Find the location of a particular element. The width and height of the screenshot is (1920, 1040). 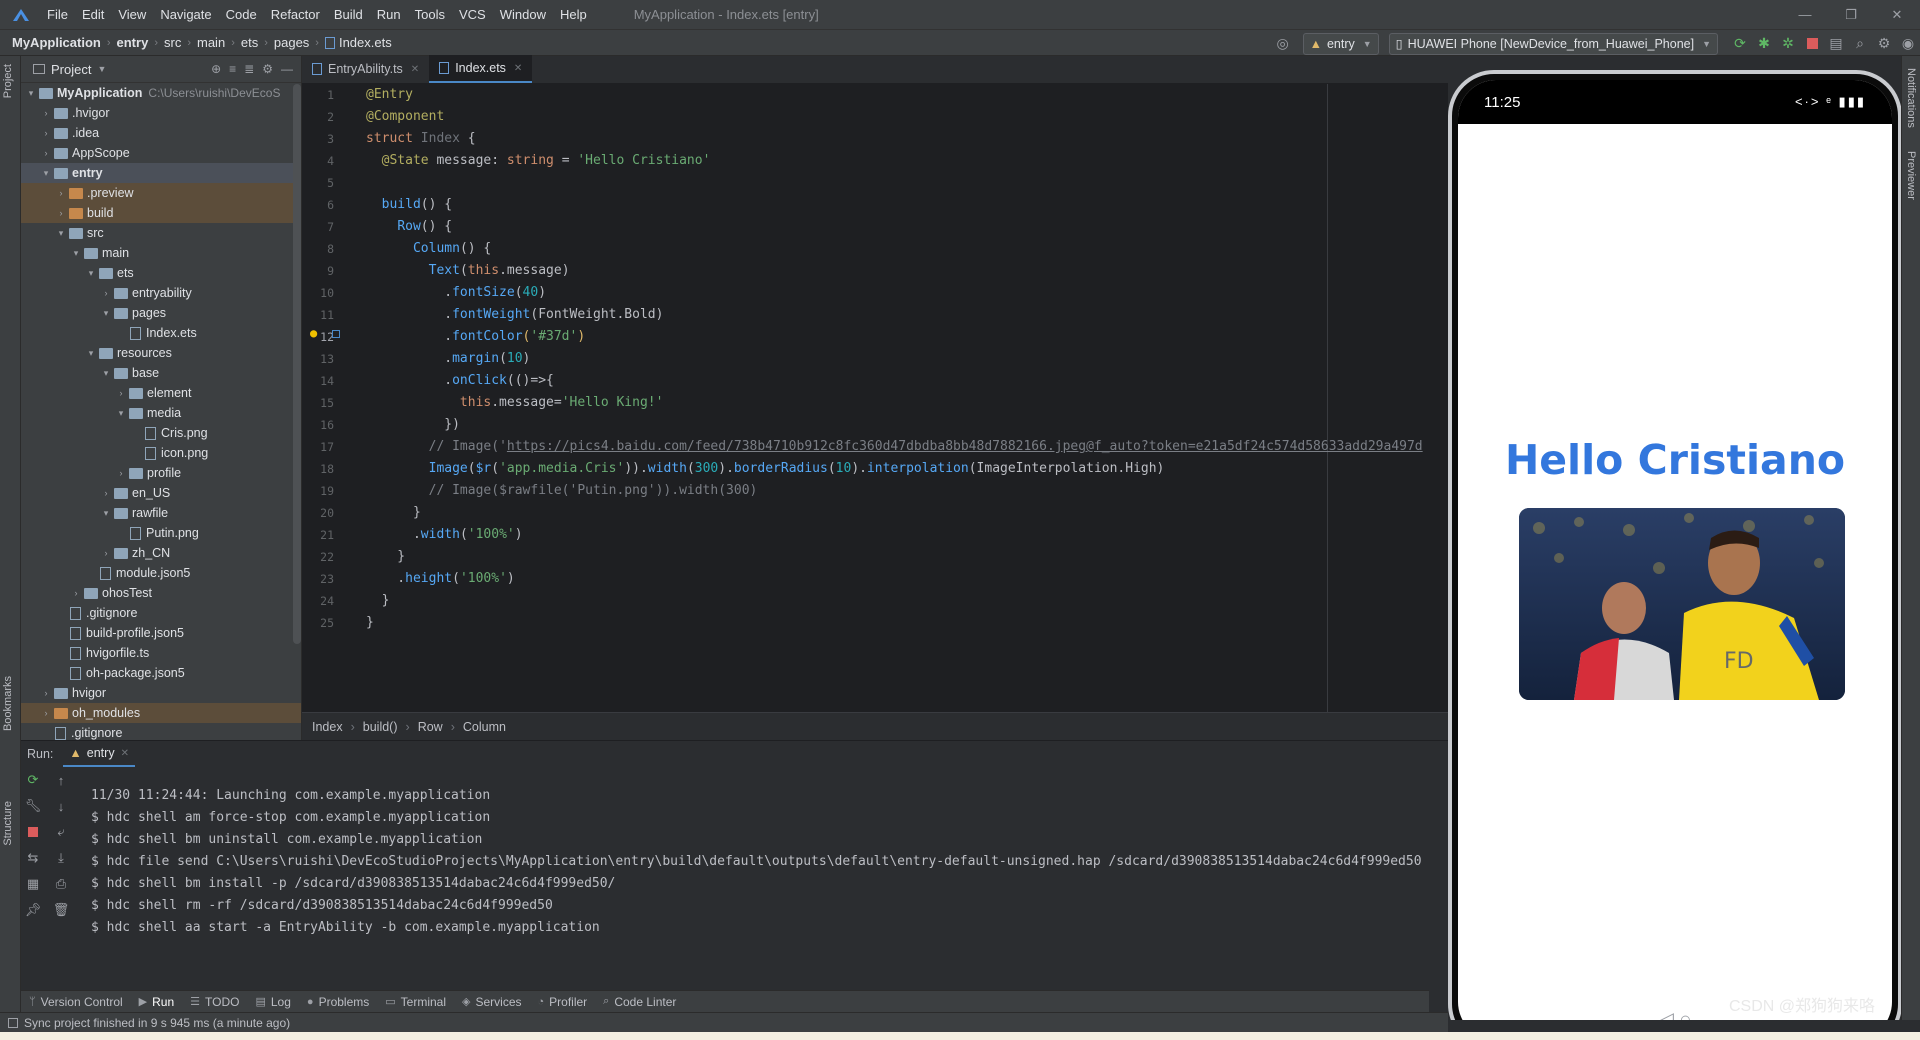

layout-icon: ▦ is located at coordinates (33, 884).